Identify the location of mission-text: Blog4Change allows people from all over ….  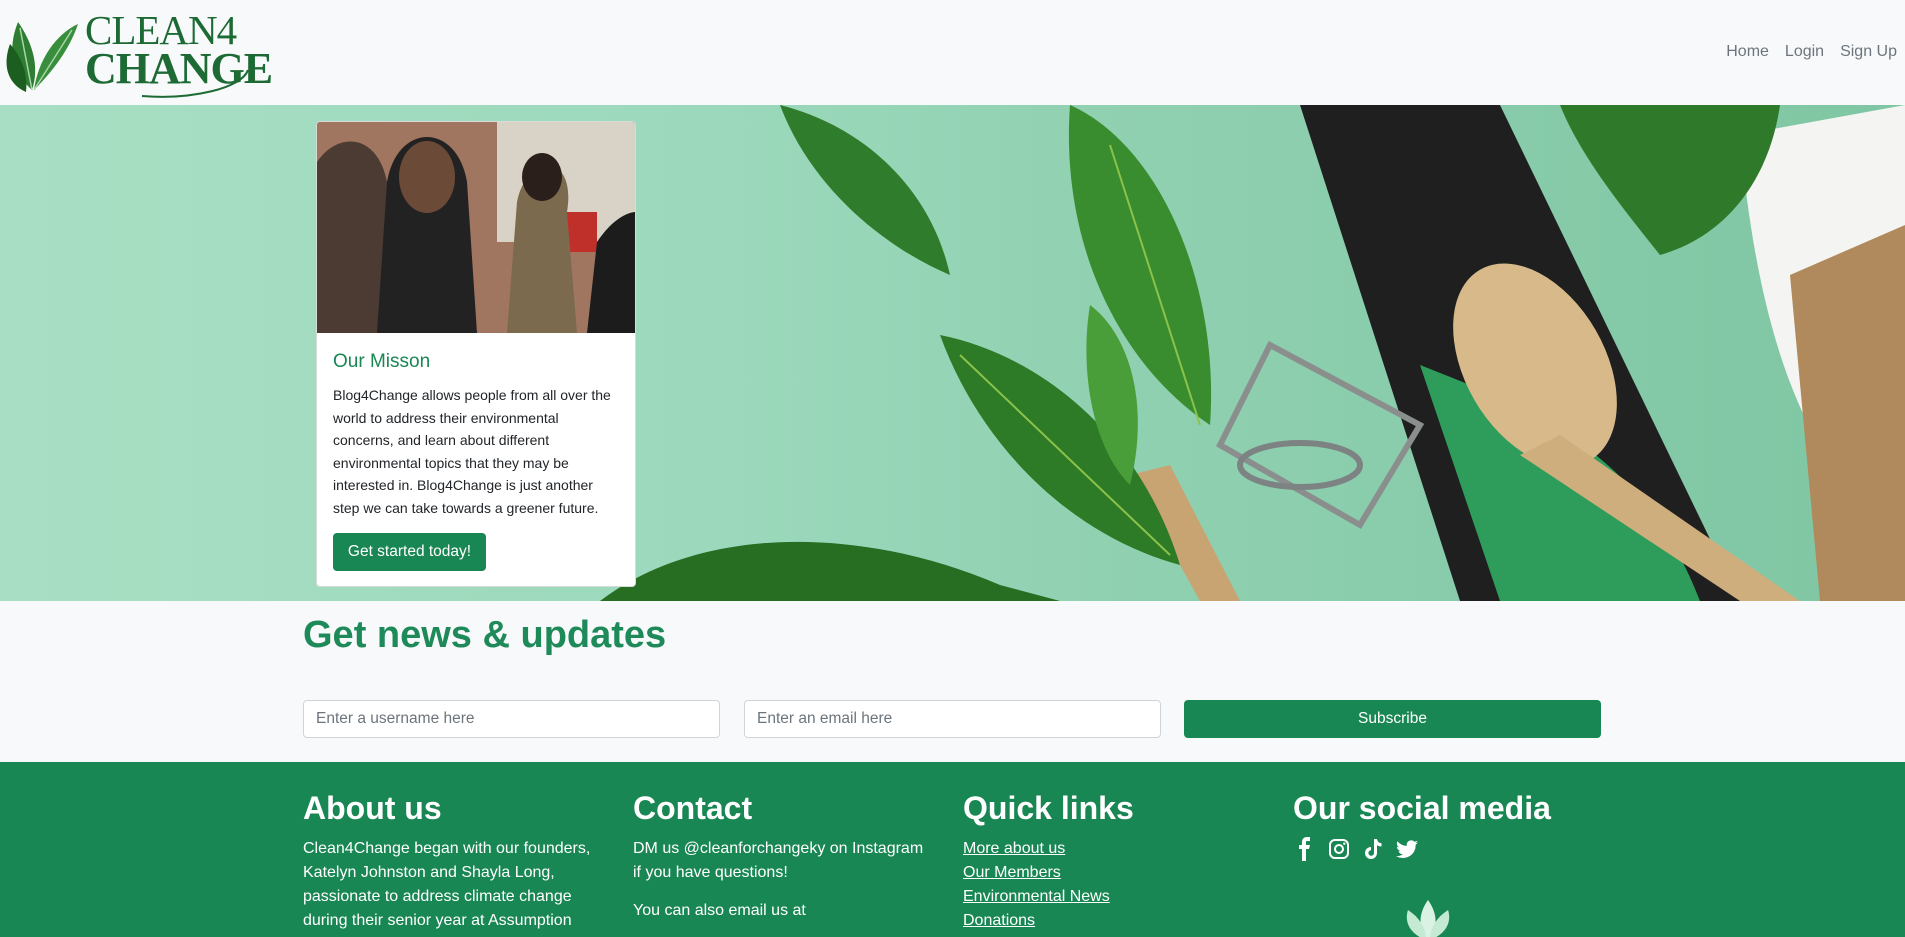
(472, 451).